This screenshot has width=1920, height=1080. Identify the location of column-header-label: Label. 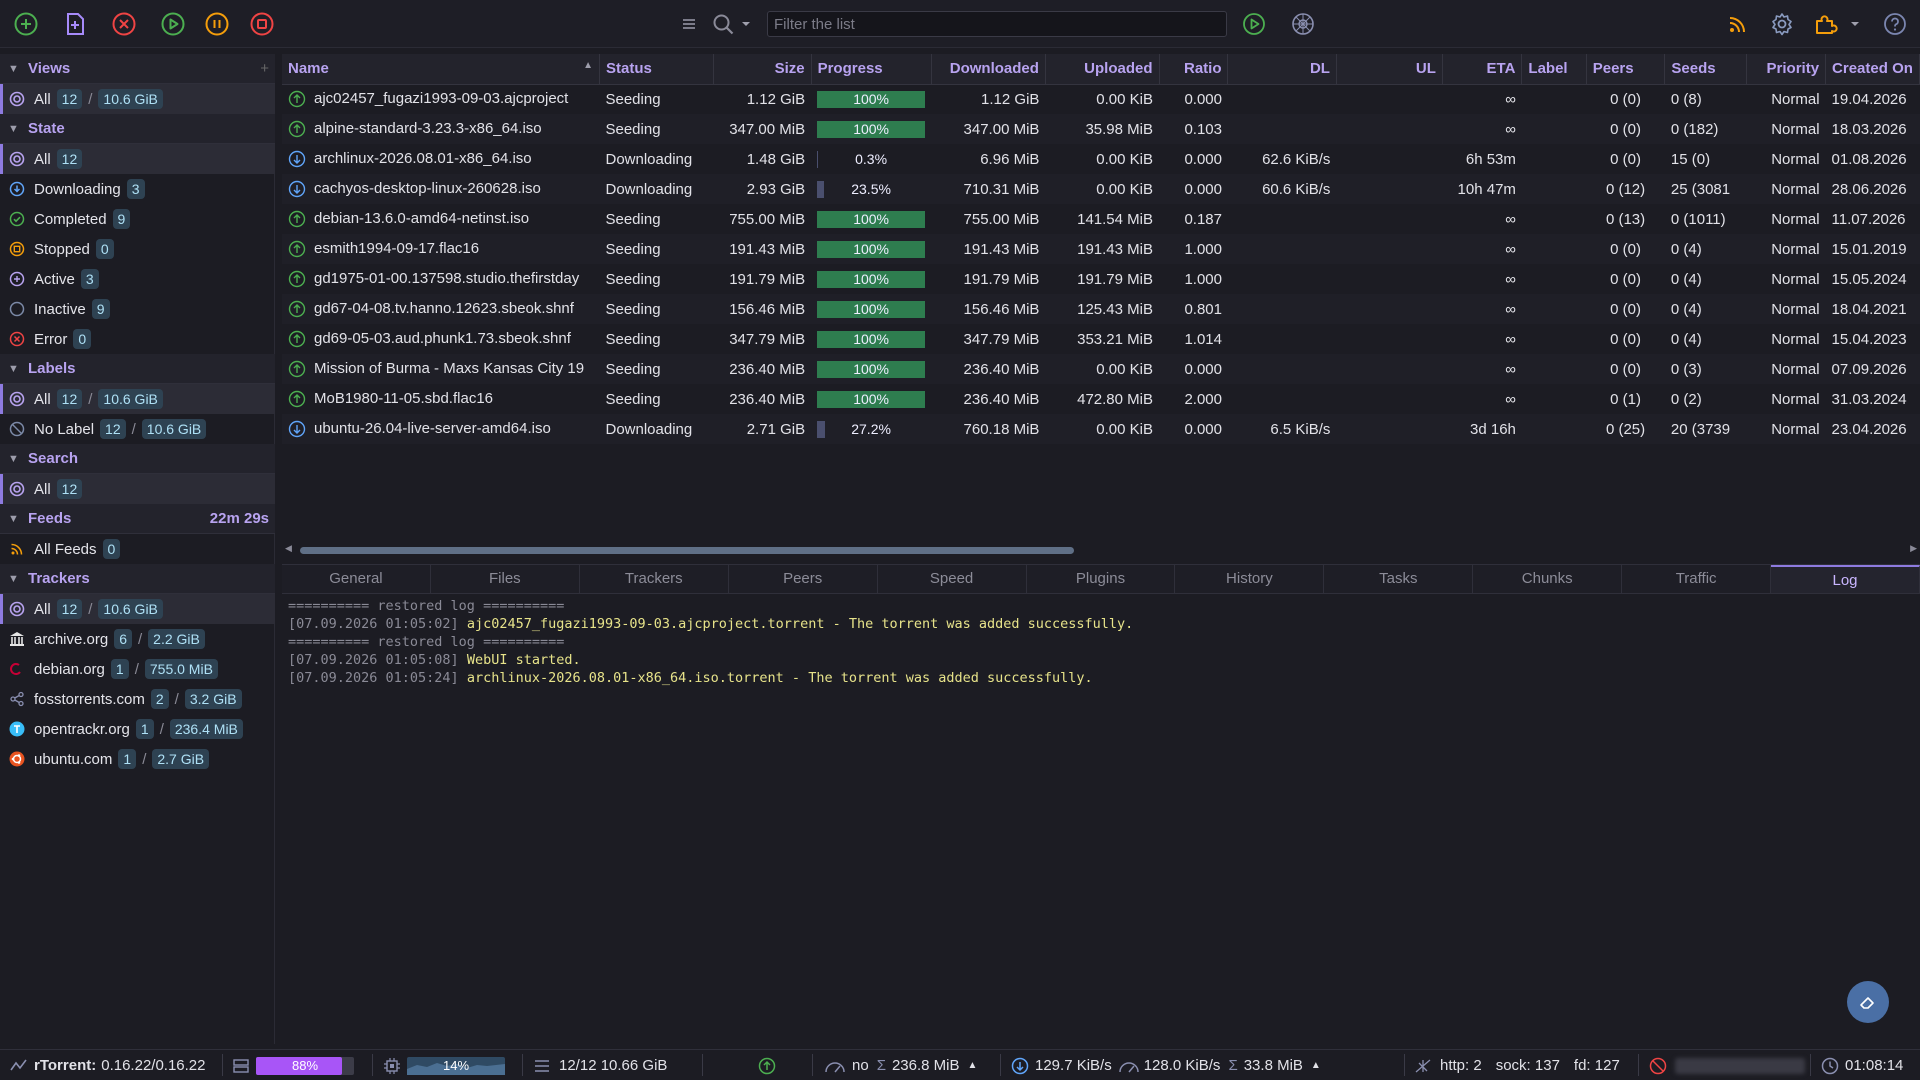
(1554, 69).